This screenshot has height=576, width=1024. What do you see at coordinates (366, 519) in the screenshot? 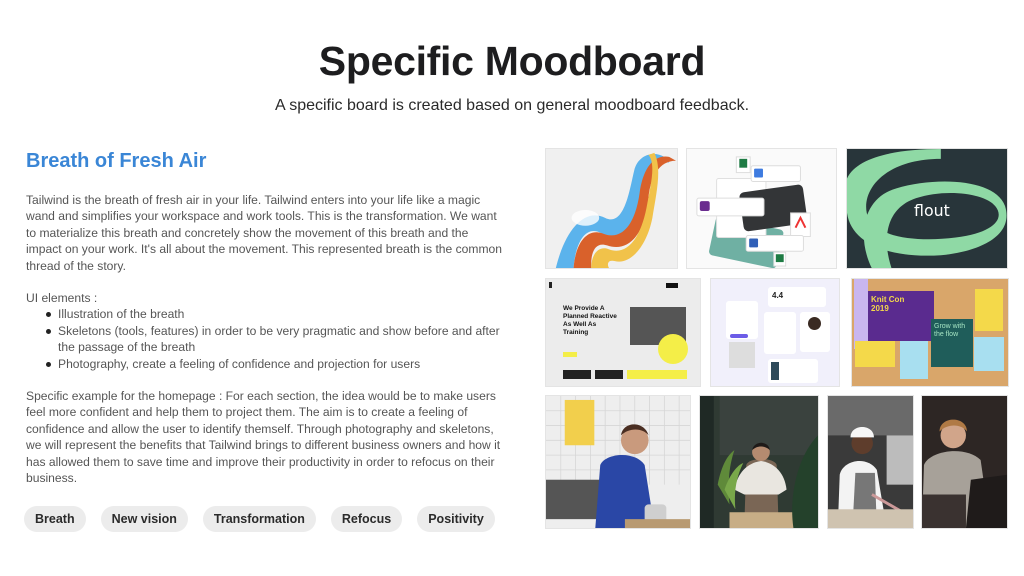
I see `tag-refocus: Refocus` at bounding box center [366, 519].